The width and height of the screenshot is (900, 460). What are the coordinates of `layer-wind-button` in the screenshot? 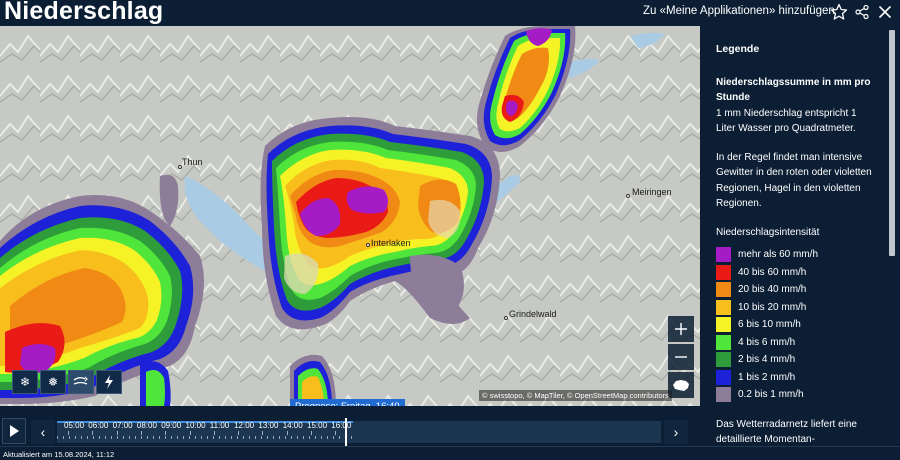 It's located at (81, 382).